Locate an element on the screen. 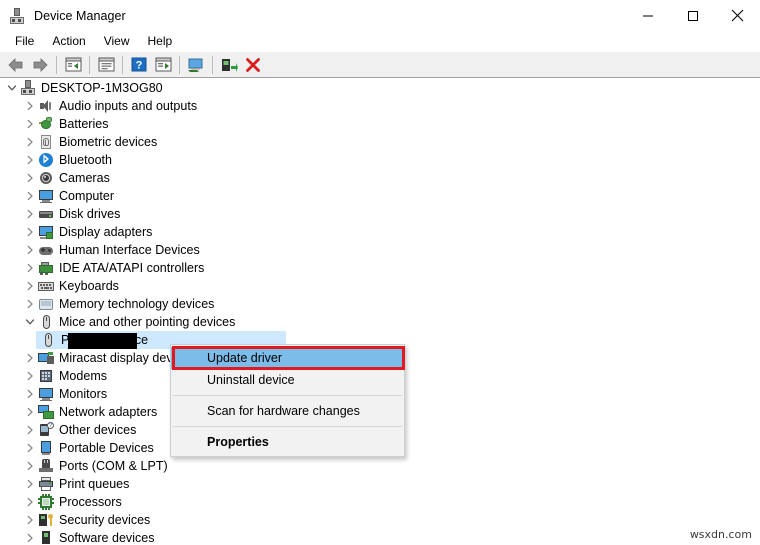  tree-item-computer: Computer is located at coordinates (380, 196).